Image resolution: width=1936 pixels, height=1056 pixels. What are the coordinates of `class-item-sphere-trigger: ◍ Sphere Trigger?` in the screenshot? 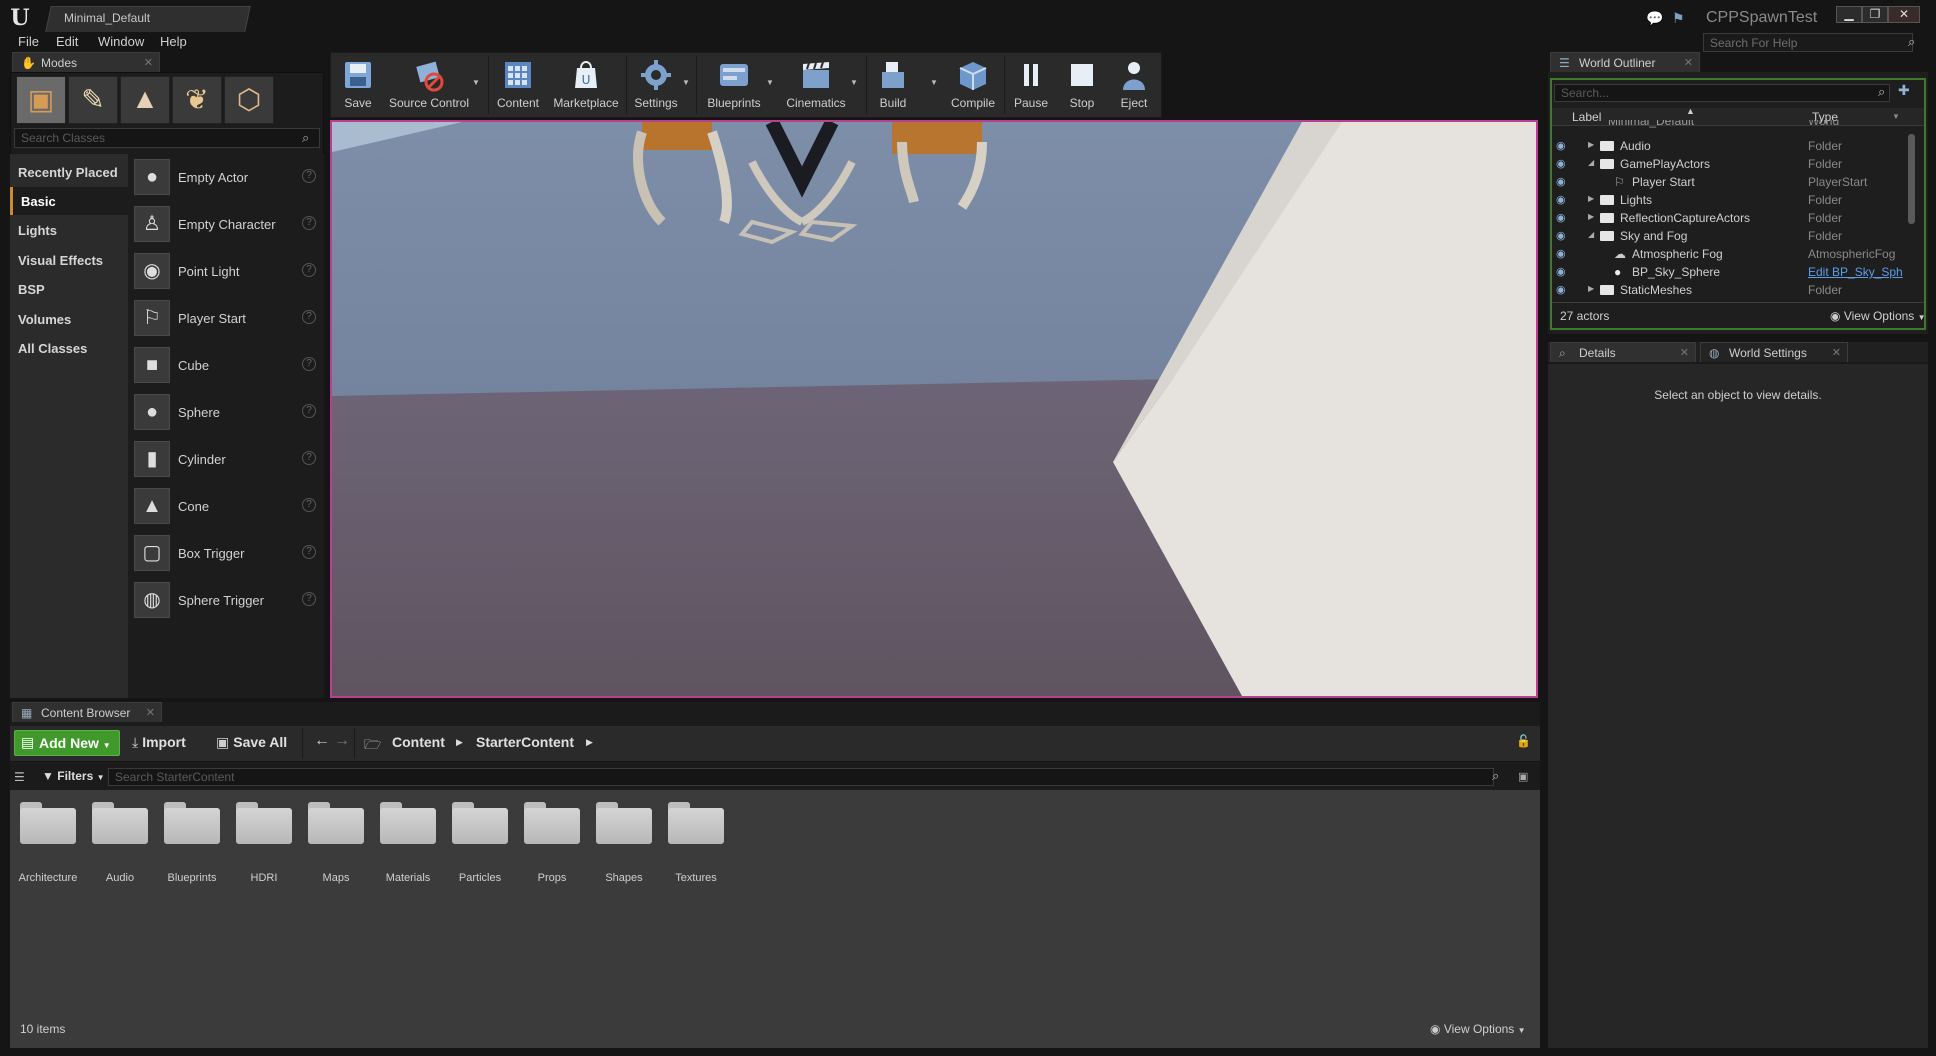 It's located at (226, 601).